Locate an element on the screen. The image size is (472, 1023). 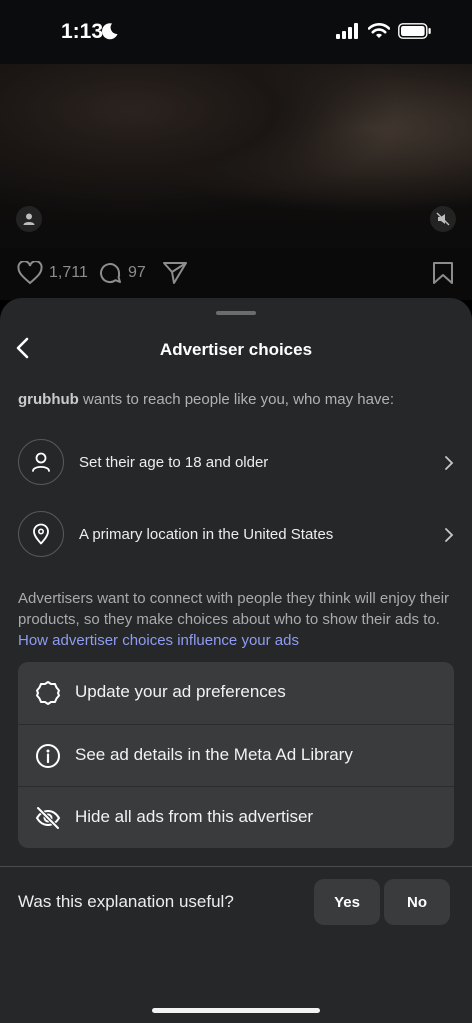
option-label: See ad details in the Meta Ad Library is located at coordinates (214, 754).